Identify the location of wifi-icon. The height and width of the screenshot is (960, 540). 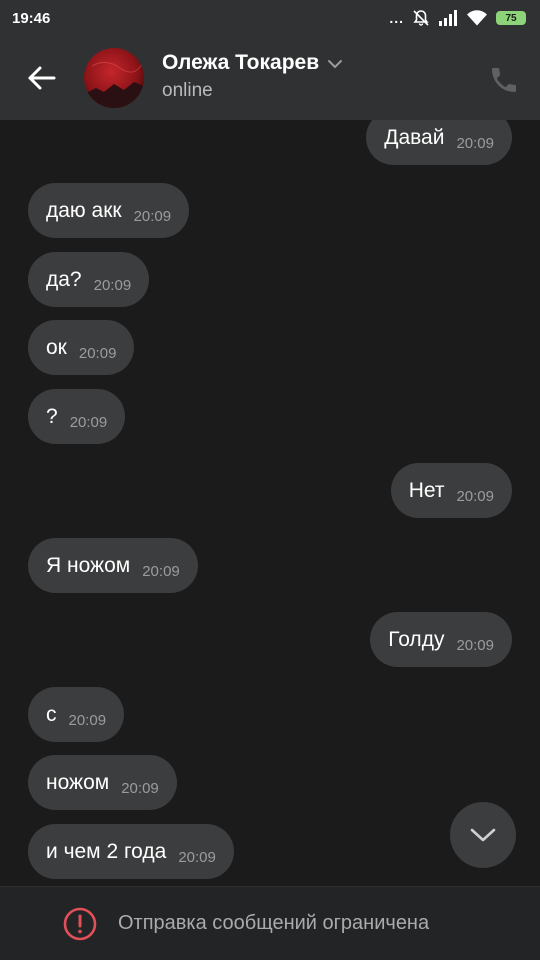
(477, 18).